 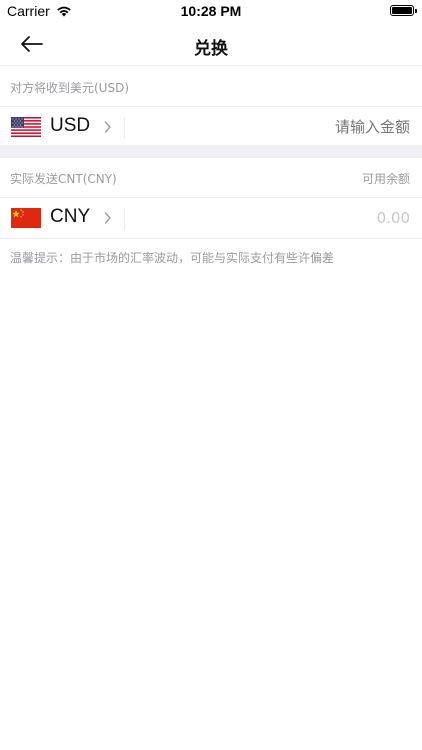 I want to click on available-balance-label: 可用余额, so click(x=386, y=178).